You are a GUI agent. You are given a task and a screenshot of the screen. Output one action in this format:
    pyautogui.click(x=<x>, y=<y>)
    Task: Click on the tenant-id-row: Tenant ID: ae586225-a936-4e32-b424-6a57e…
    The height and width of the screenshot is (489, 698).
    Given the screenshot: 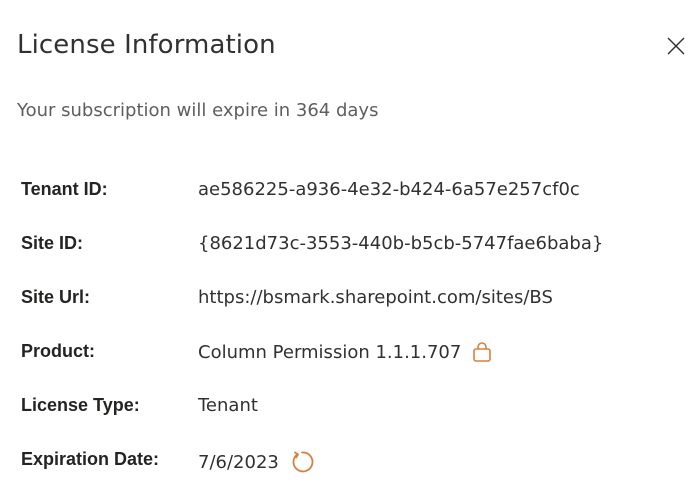 What is the action you would take?
    pyautogui.click(x=351, y=192)
    